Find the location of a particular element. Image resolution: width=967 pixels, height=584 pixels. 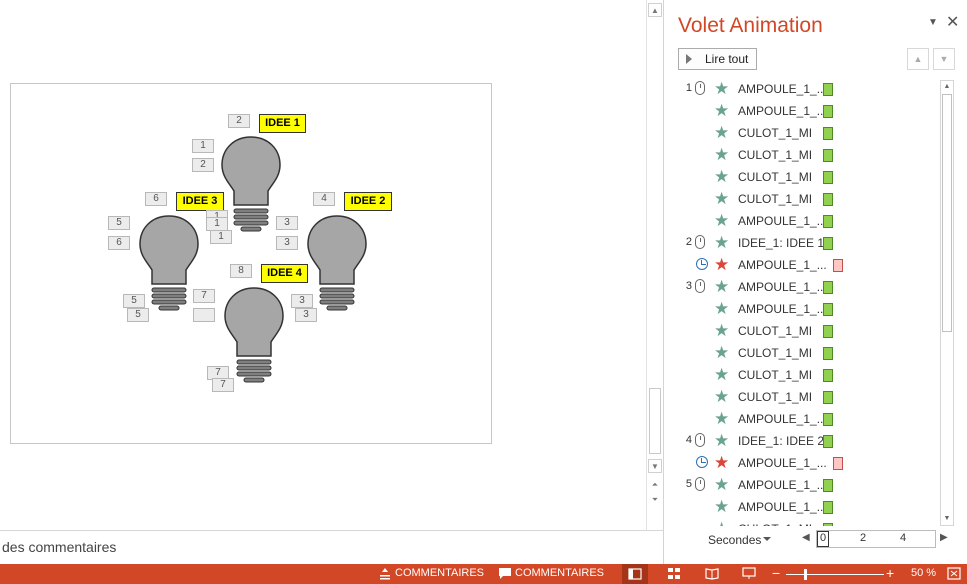

previous-slide-icon: ⏶ is located at coordinates (655, 485).